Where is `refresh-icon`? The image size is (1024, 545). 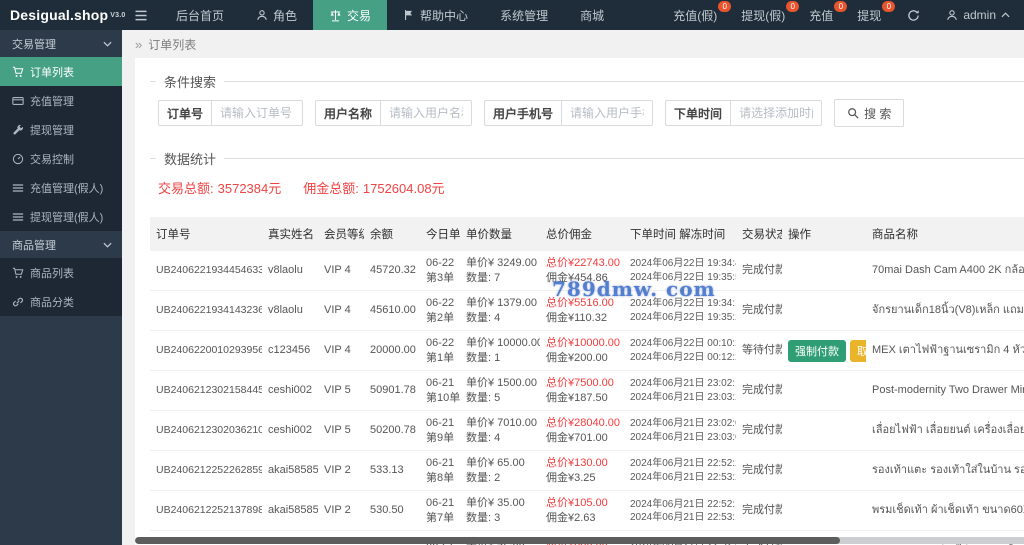 refresh-icon is located at coordinates (913, 15).